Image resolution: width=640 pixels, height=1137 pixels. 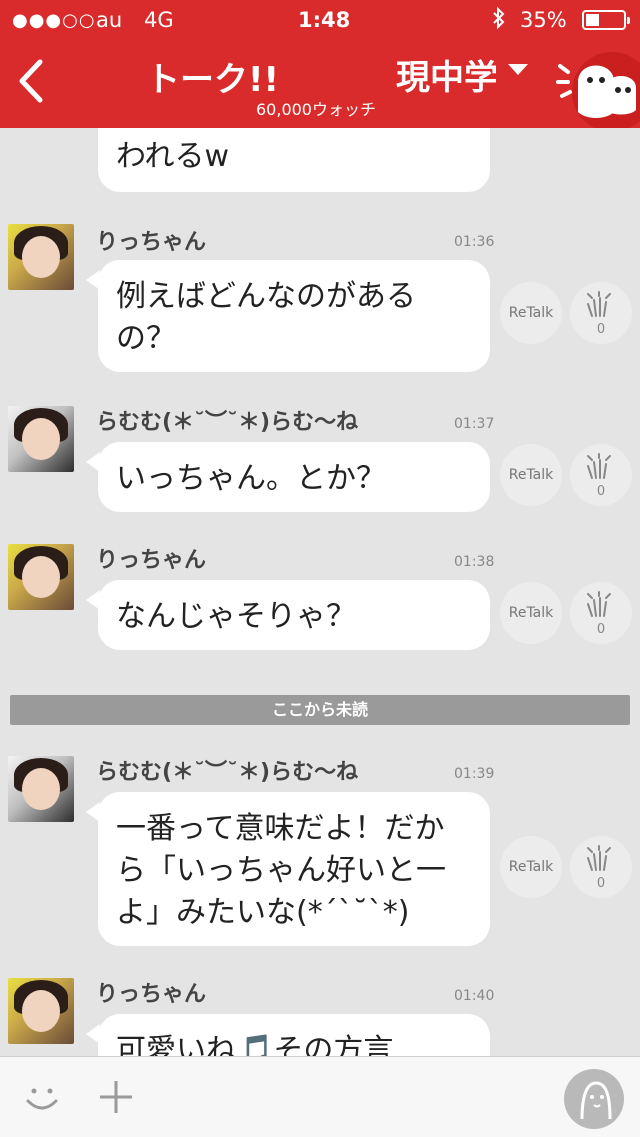 I want to click on profile-icon, so click(x=594, y=1099).